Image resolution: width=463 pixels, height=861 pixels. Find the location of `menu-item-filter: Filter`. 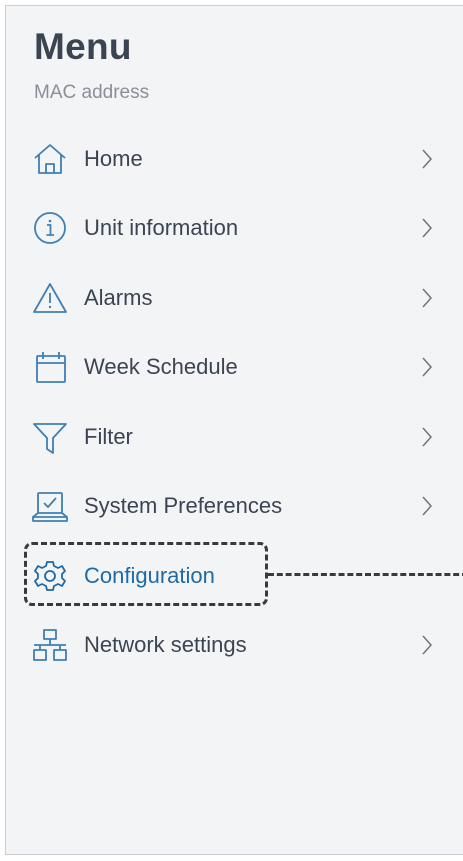

menu-item-filter: Filter is located at coordinates (234, 437).